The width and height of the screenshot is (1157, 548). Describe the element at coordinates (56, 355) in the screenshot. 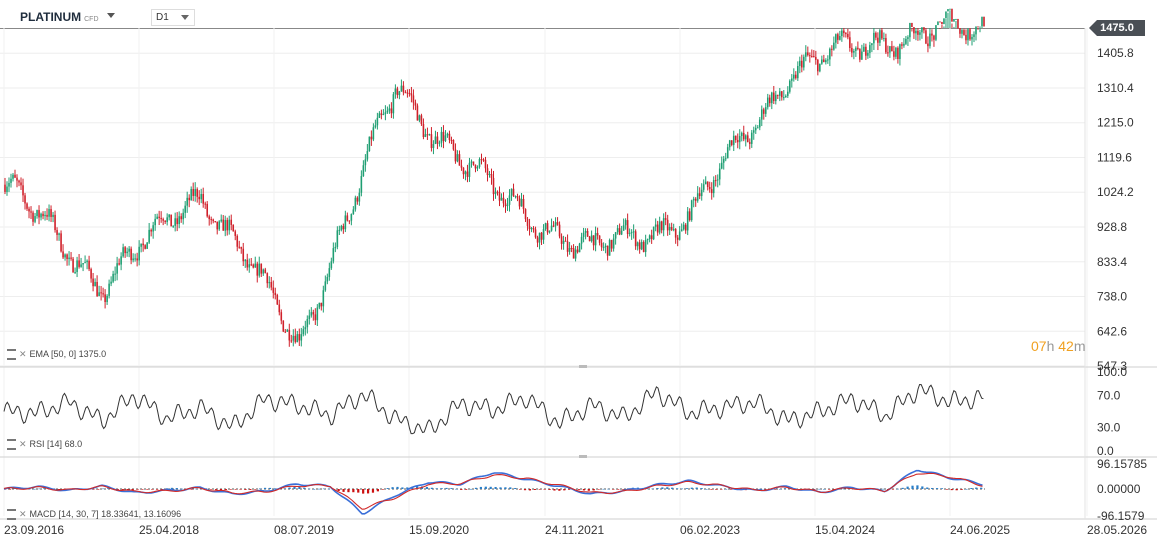

I see `ema-indicator-label: ✕ EMA [50, 0] 1375.0` at that location.